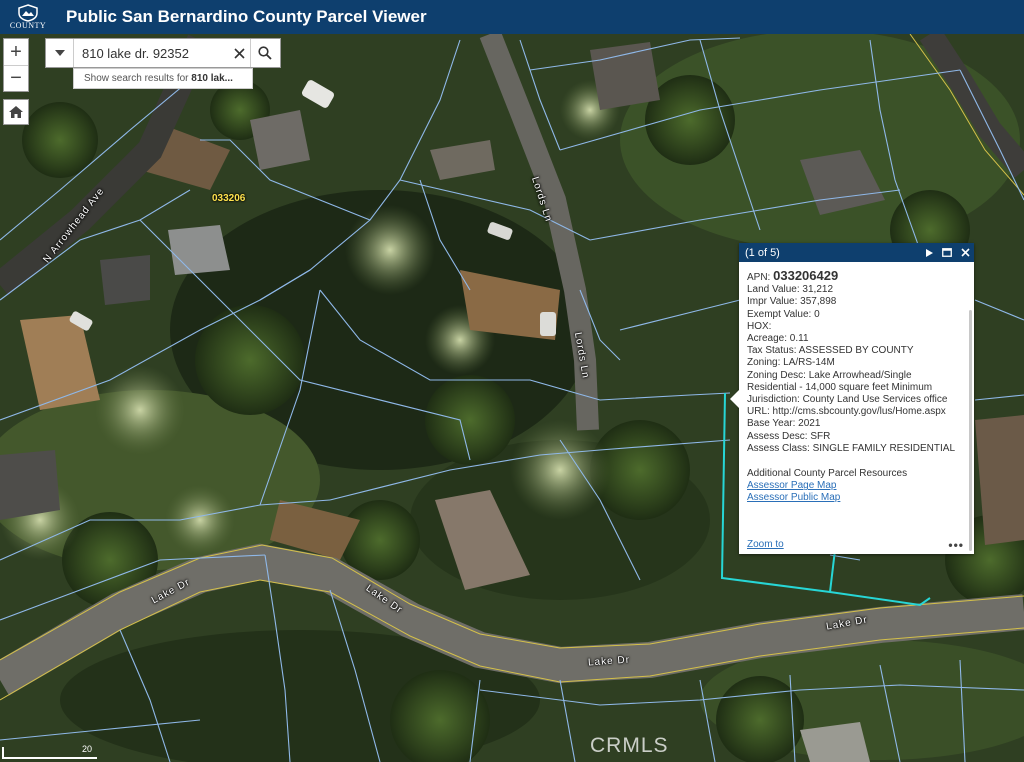 This screenshot has width=1024, height=762. Describe the element at coordinates (229, 198) in the screenshot. I see `parcel-book-label: 033206` at that location.